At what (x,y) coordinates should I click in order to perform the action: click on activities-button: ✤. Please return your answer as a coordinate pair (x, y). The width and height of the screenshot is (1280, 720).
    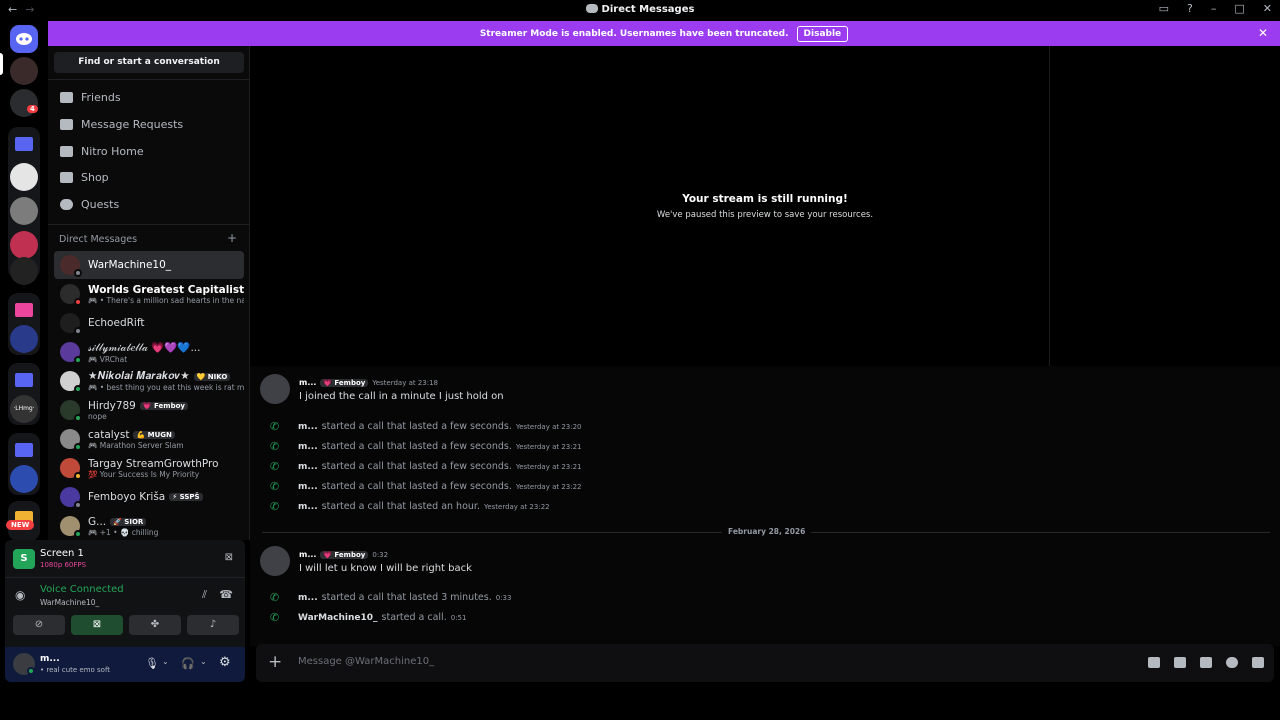
    Looking at the image, I should click on (155, 625).